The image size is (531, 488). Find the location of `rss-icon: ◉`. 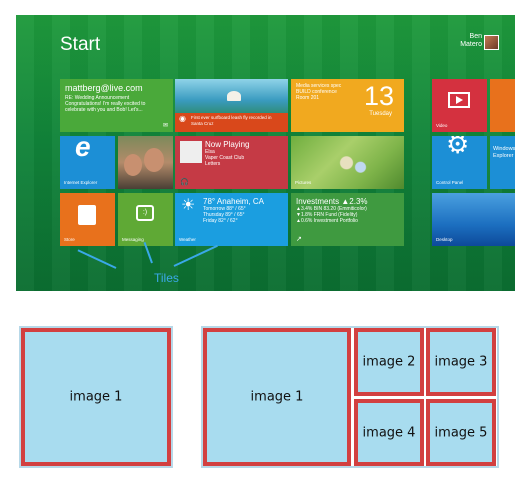

rss-icon: ◉ is located at coordinates (182, 118).